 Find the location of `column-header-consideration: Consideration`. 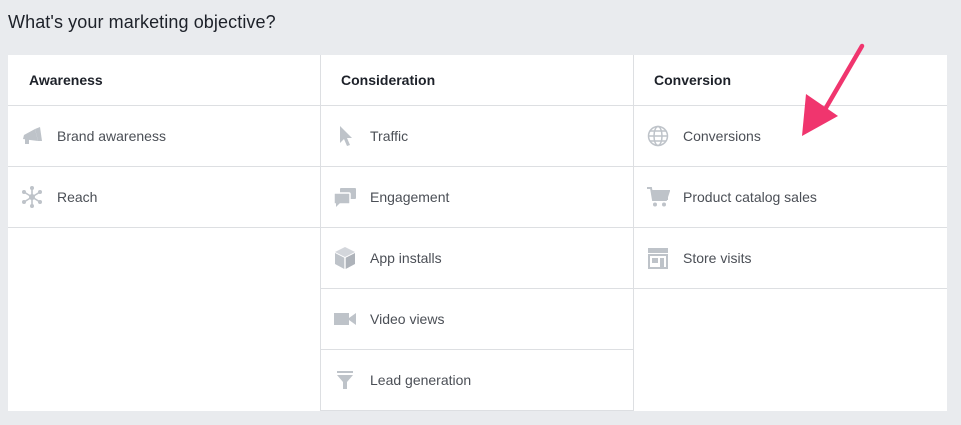

column-header-consideration: Consideration is located at coordinates (477, 80).